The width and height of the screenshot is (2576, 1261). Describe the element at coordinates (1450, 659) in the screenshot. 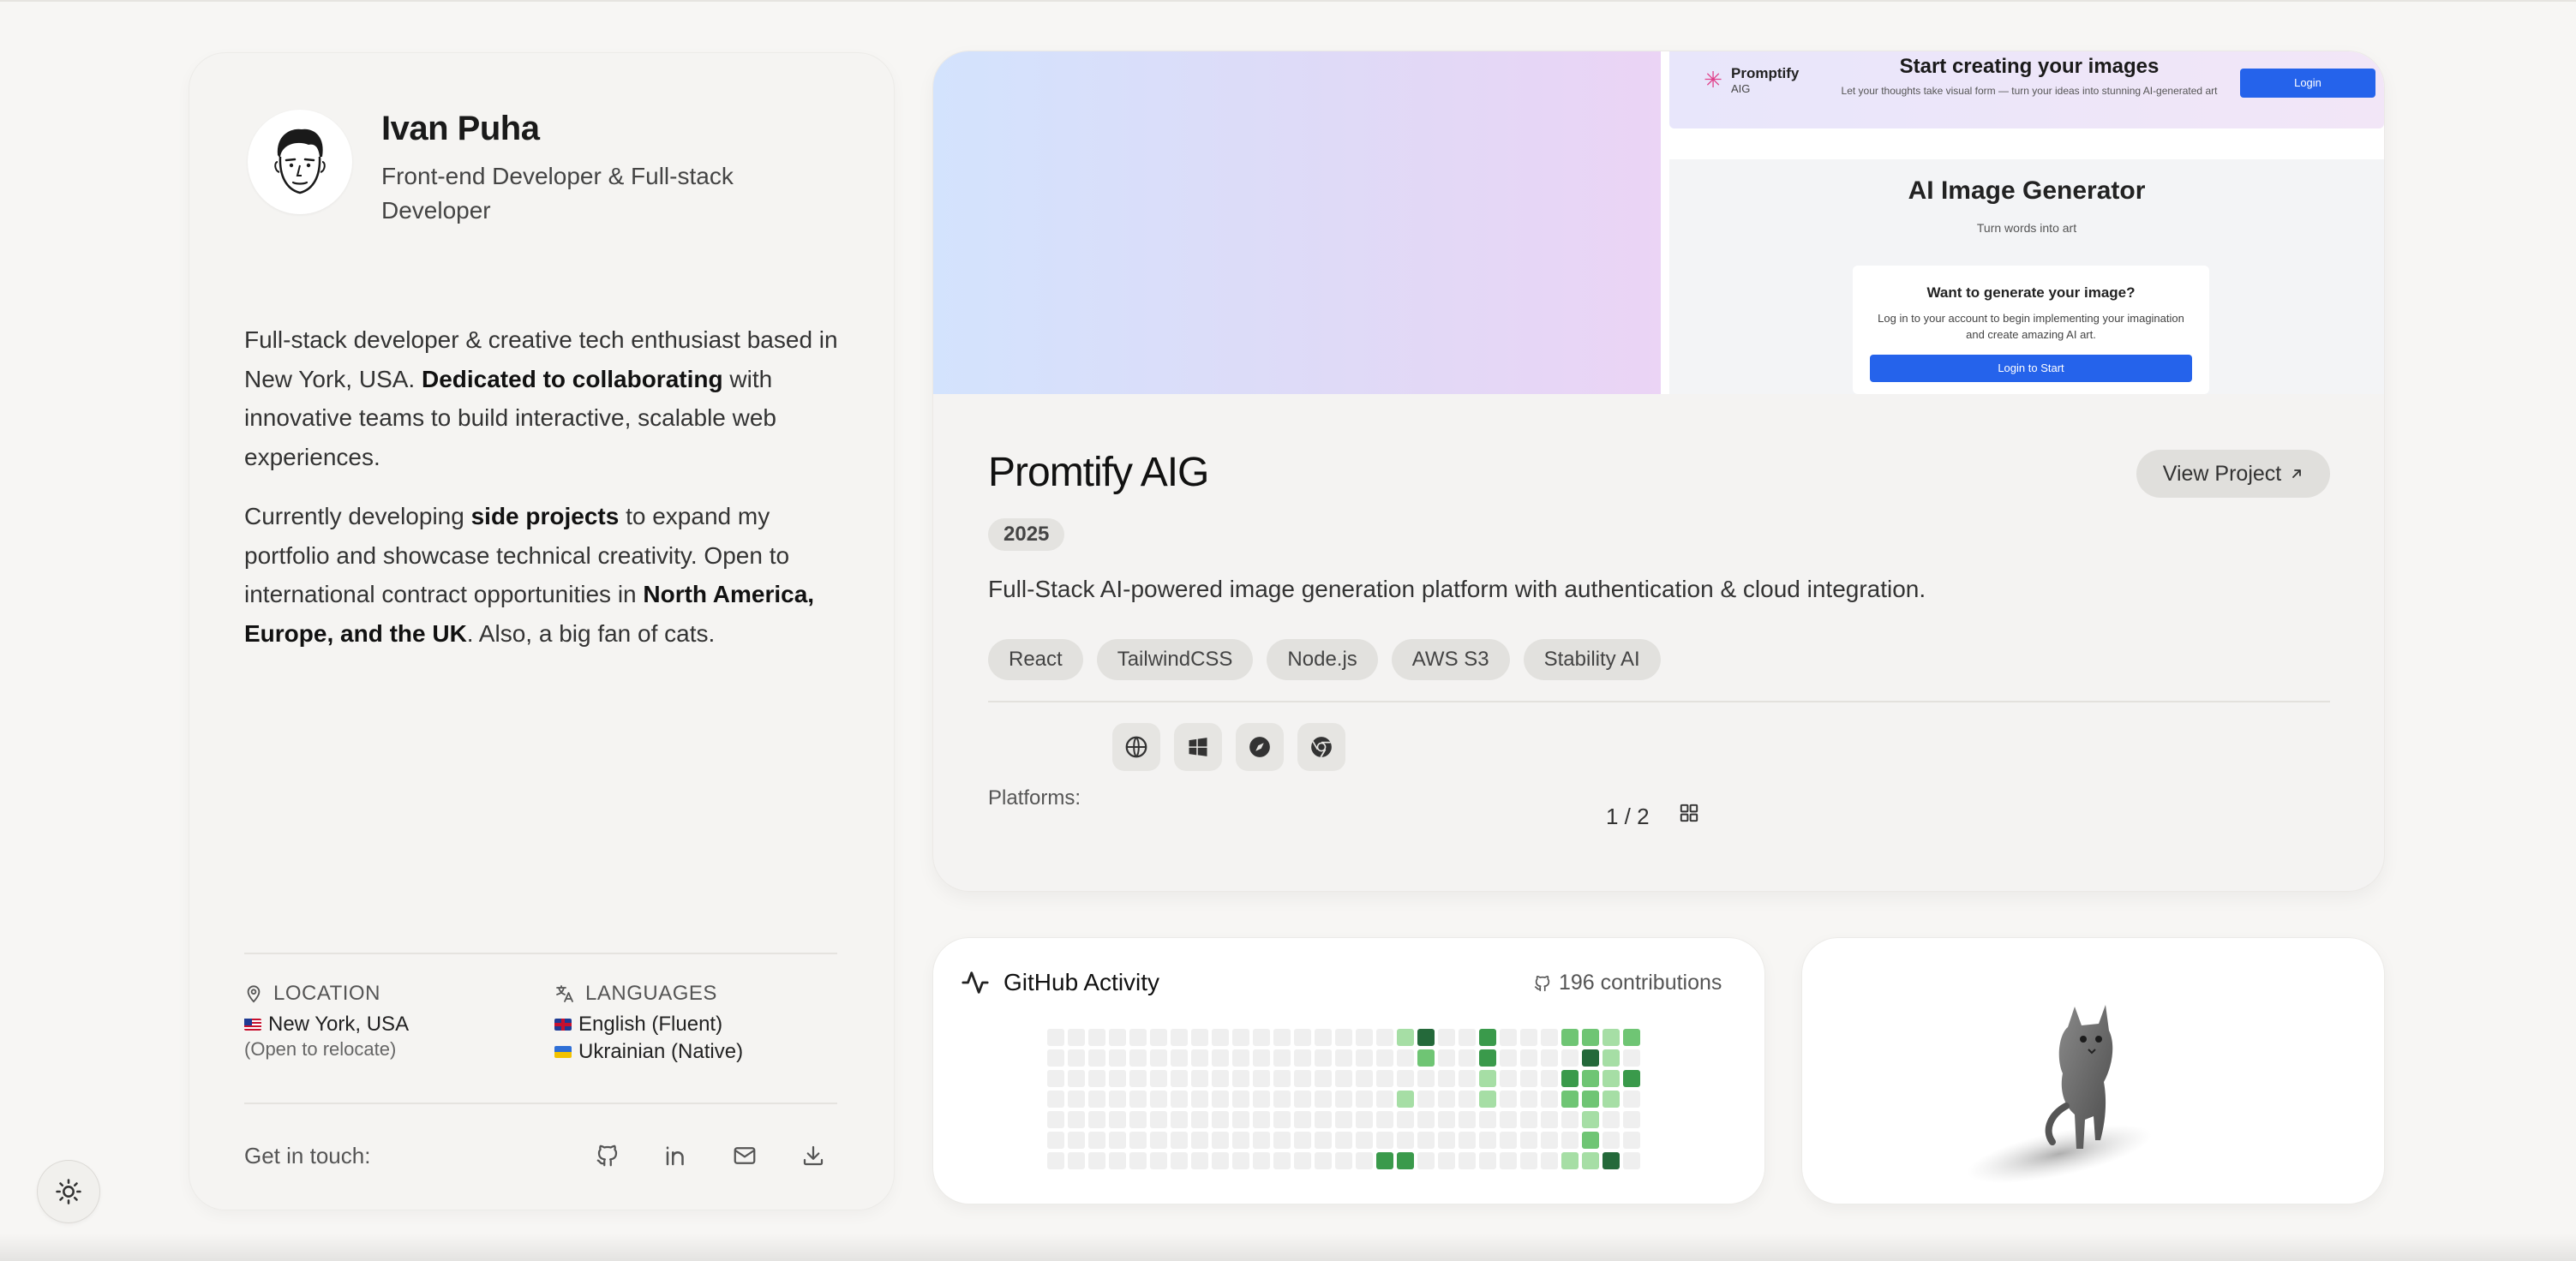

I see `tech-tag: AWS S3` at that location.